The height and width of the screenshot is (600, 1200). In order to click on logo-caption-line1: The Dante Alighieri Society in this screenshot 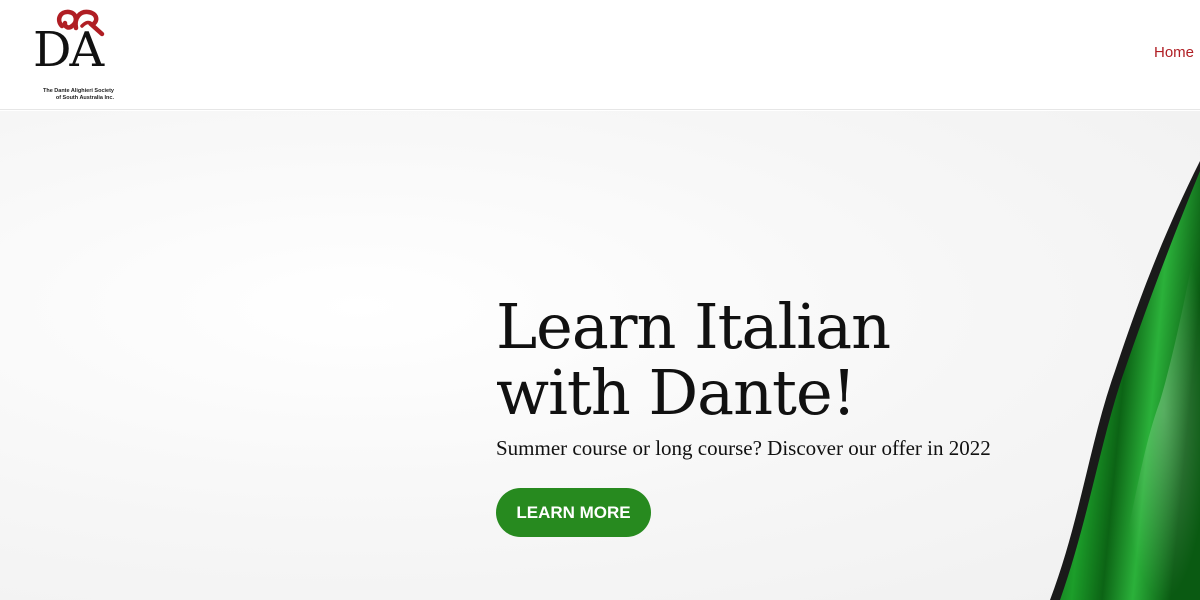, I will do `click(78, 91)`.